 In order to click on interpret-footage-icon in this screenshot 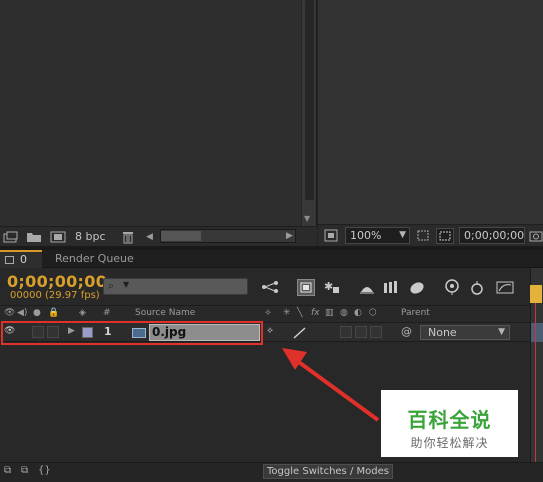, I will do `click(11, 238)`.